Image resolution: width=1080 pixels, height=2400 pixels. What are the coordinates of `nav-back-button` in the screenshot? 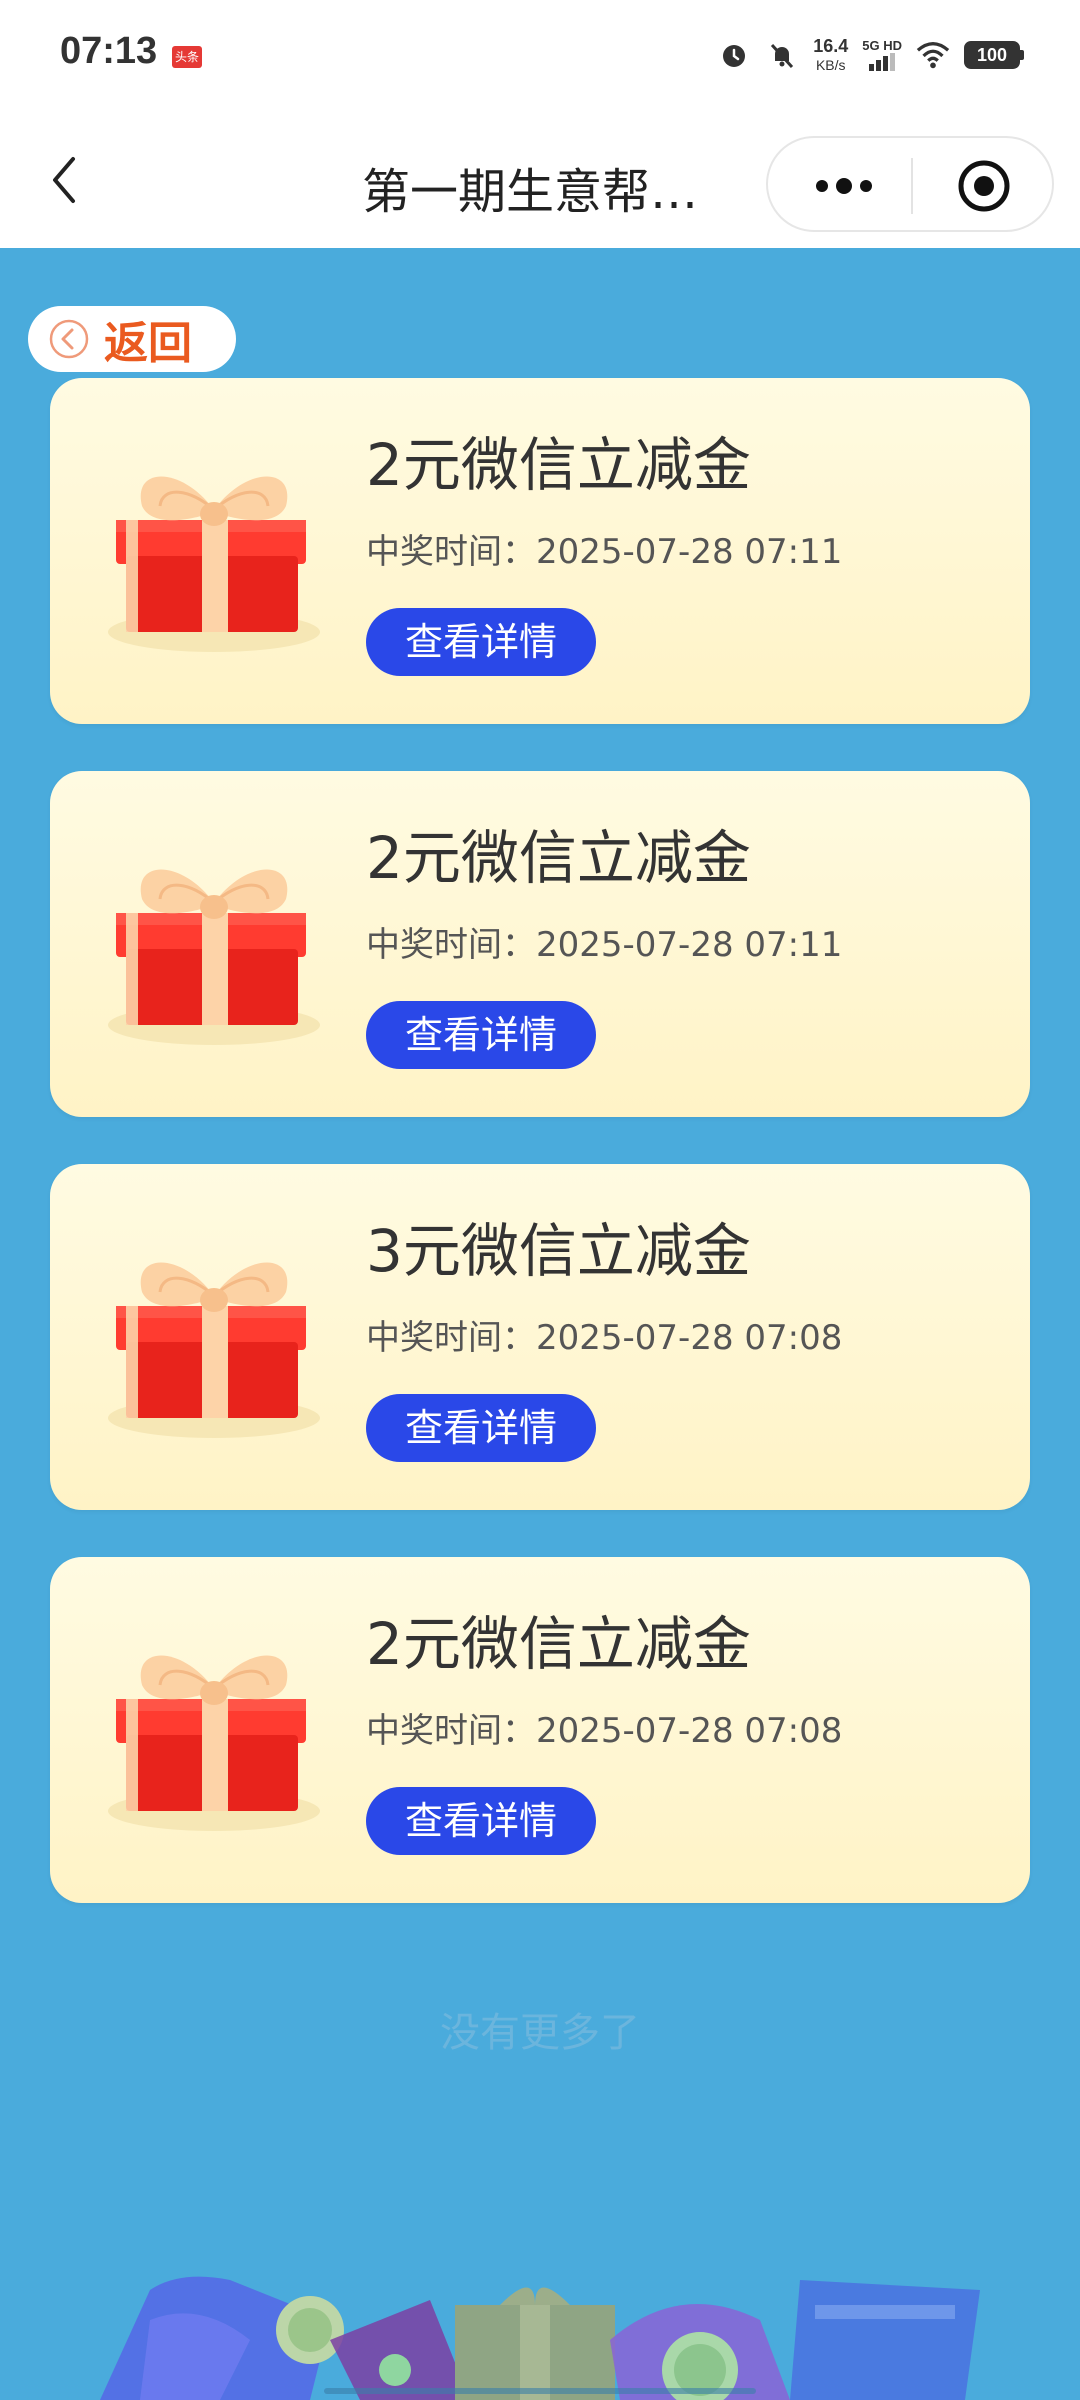 It's located at (64, 180).